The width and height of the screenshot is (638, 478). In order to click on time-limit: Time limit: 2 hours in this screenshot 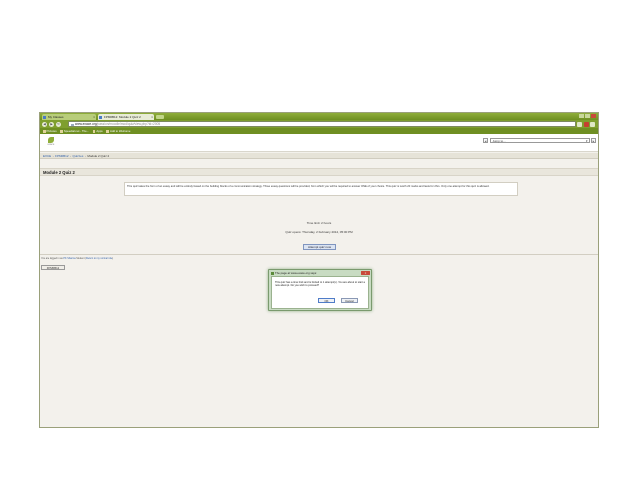, I will do `click(319, 223)`.